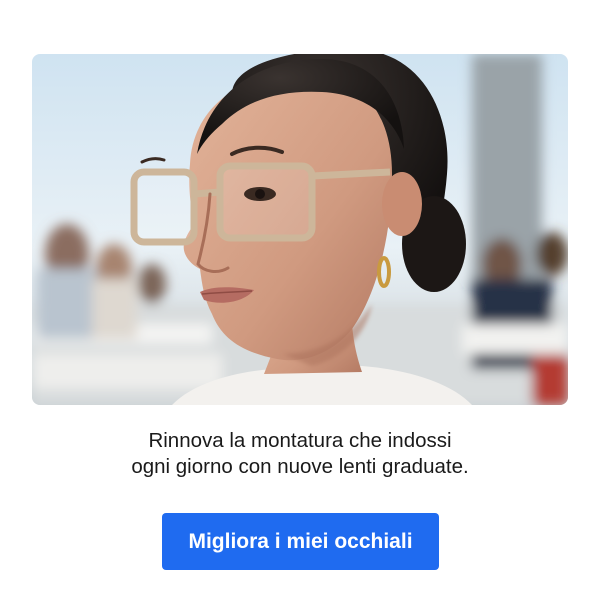  Describe the element at coordinates (300, 466) in the screenshot. I see `caption-line-2: ogni giorno con nuove lenti graduate.` at that location.